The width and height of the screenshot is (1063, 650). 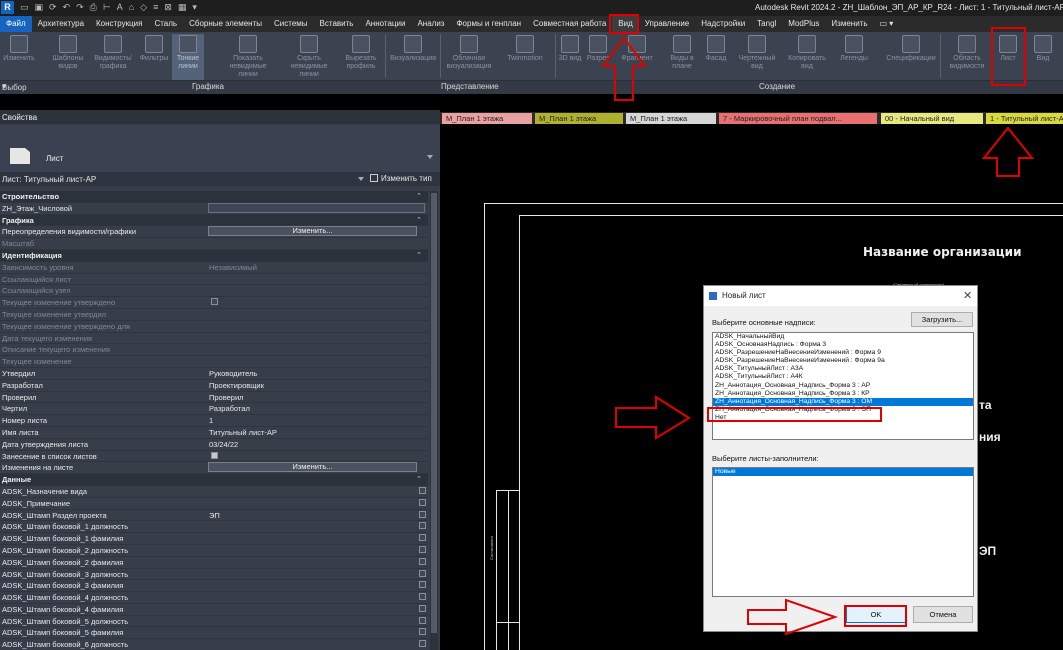 I want to click on arrow-right-title-block, so click(x=653, y=417).